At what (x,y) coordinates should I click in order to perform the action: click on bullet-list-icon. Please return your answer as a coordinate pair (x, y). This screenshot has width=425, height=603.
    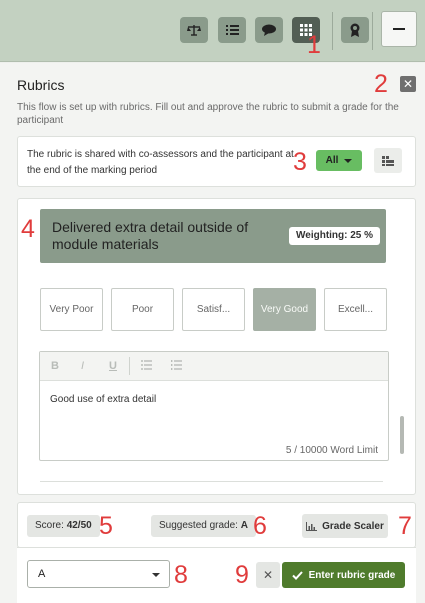
    Looking at the image, I should click on (146, 365).